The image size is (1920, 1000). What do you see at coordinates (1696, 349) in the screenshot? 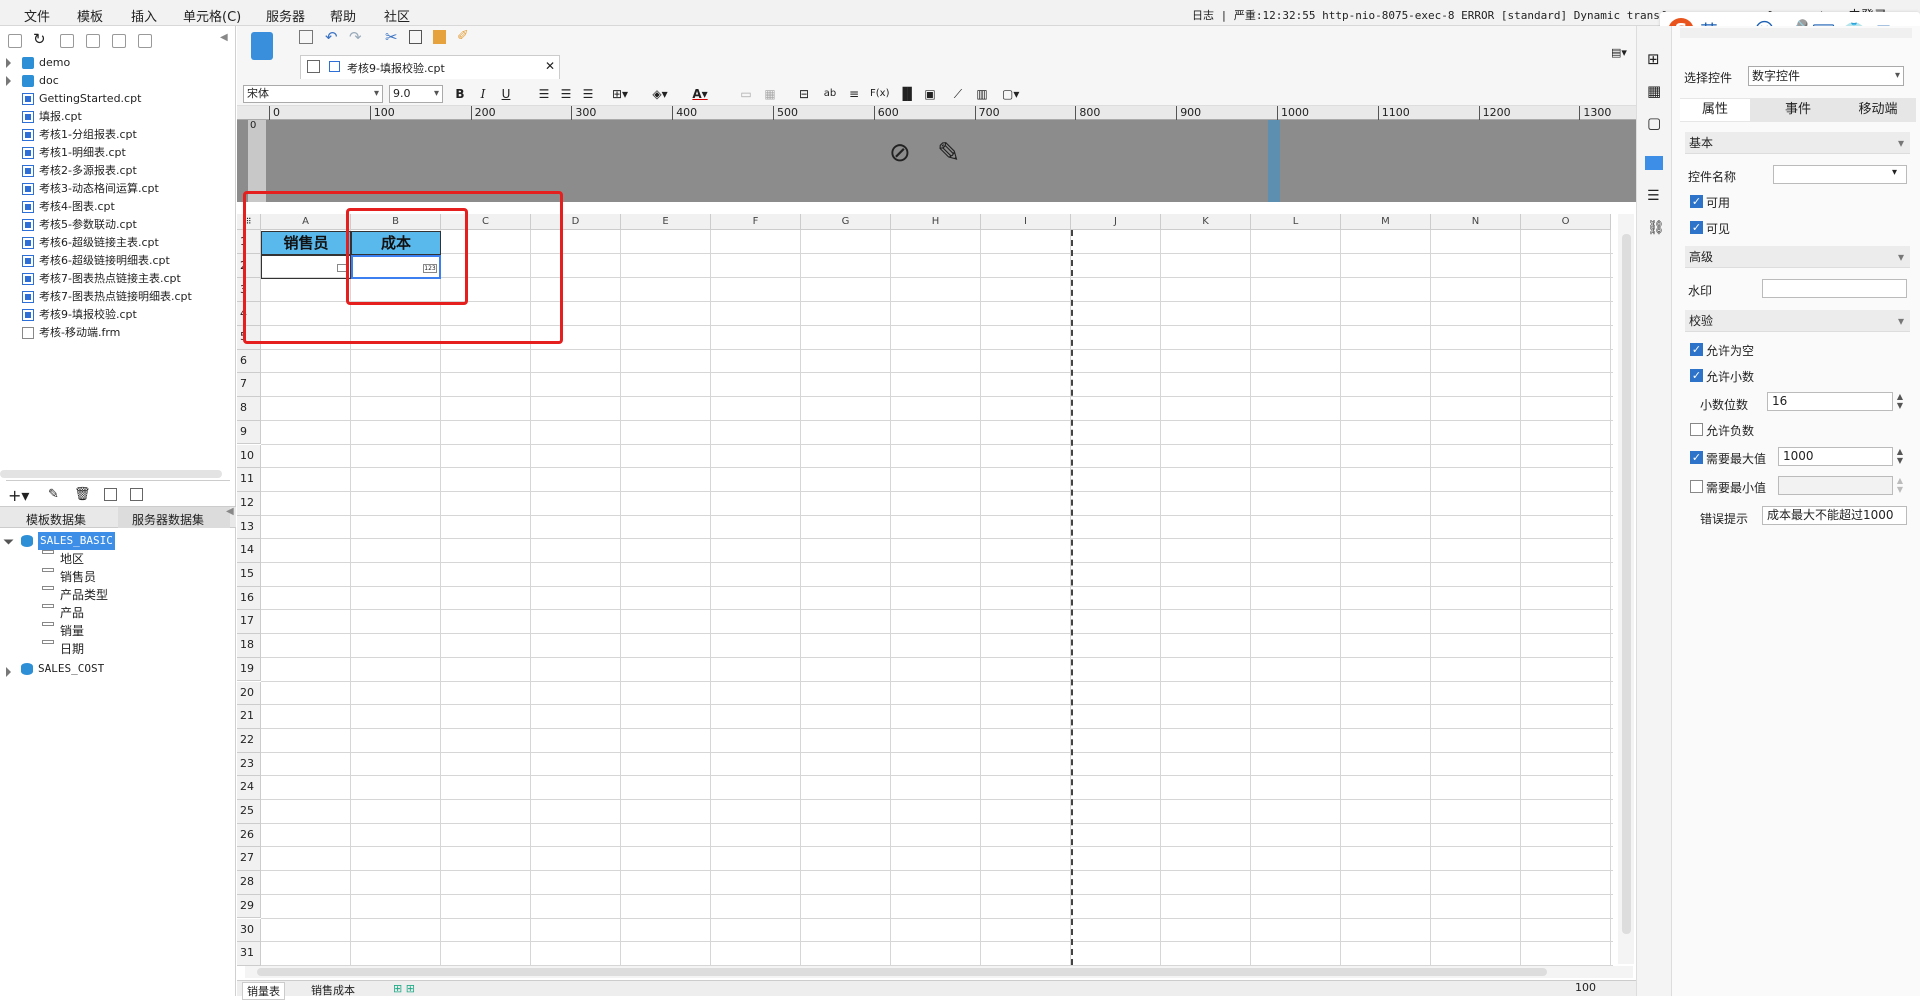
I see `allow-empty-checkbox: ✓` at bounding box center [1696, 349].